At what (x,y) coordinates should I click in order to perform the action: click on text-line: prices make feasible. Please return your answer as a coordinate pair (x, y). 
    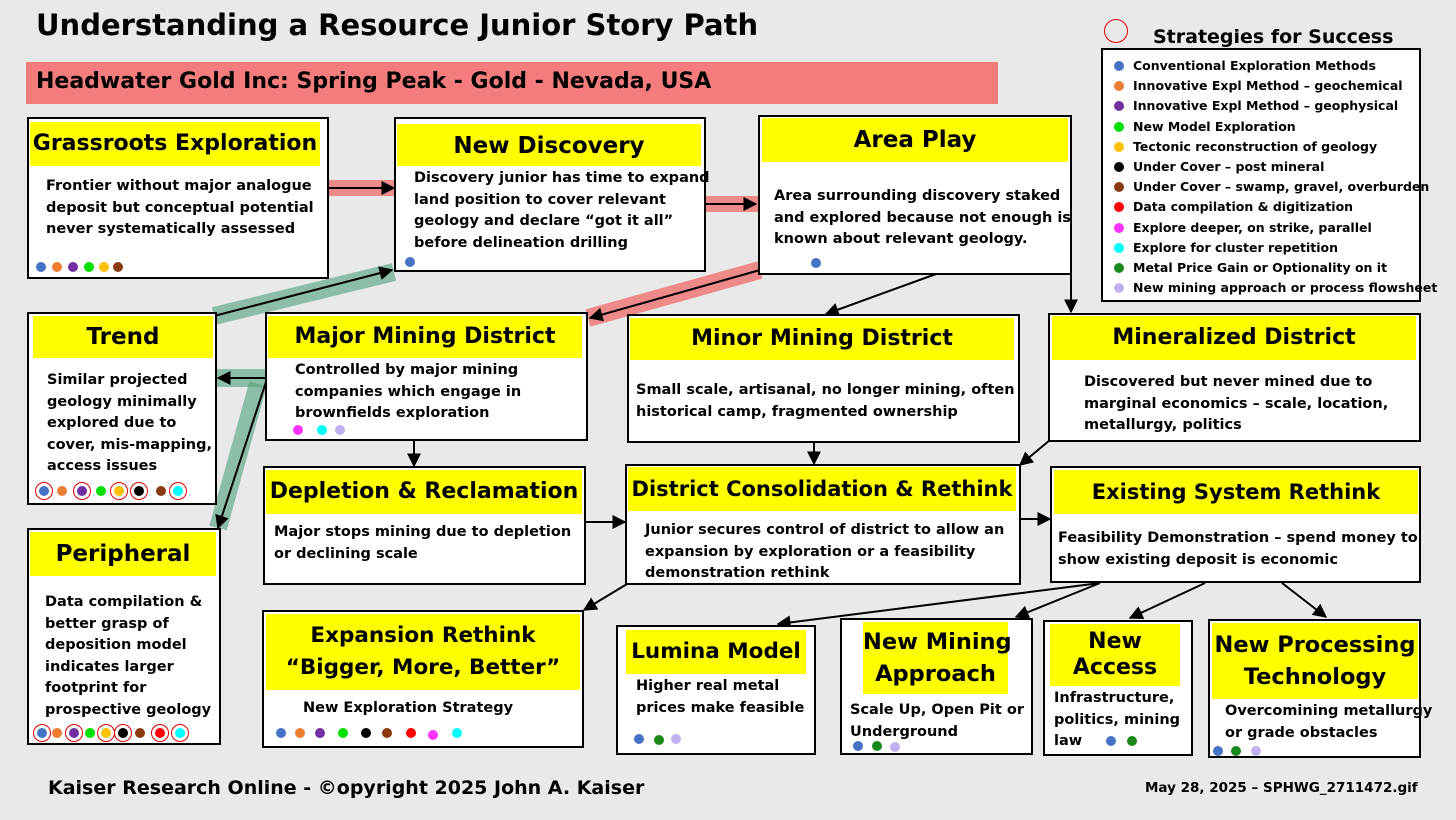
    Looking at the image, I should click on (720, 707).